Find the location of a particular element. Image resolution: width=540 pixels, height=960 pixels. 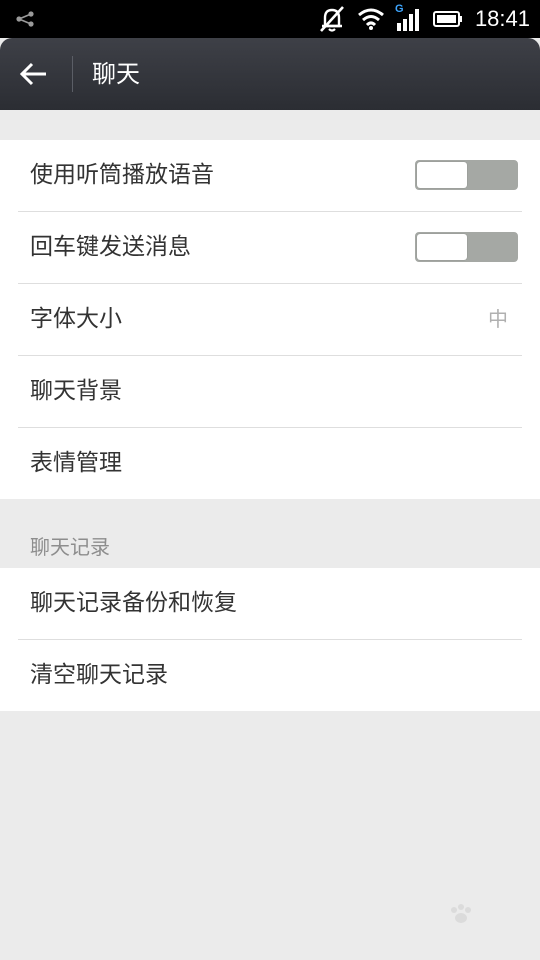

status-bar: G 18:41 is located at coordinates (270, 19).